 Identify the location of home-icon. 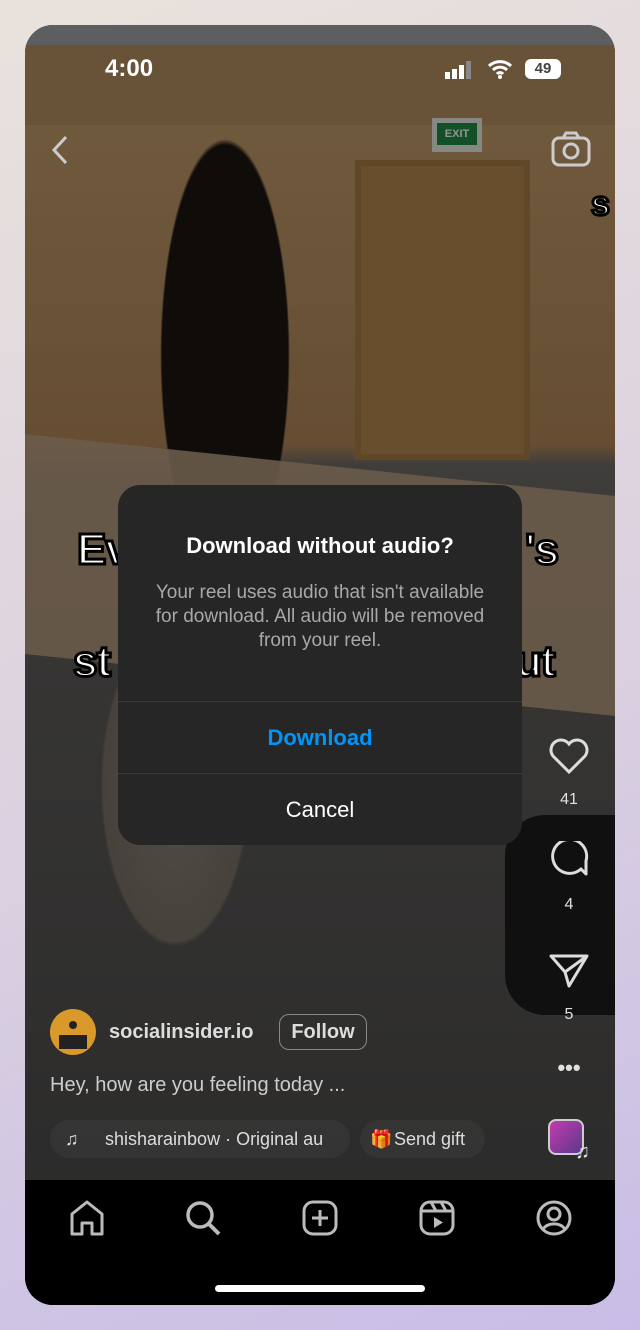
(87, 1218).